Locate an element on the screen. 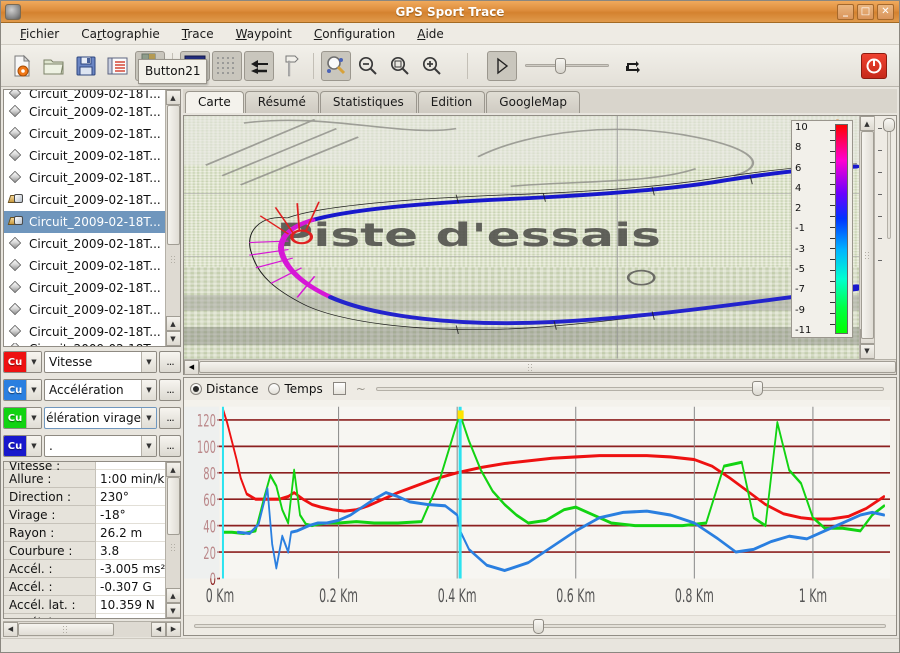  curve-color-swatch-2: Cu is located at coordinates (15, 390).